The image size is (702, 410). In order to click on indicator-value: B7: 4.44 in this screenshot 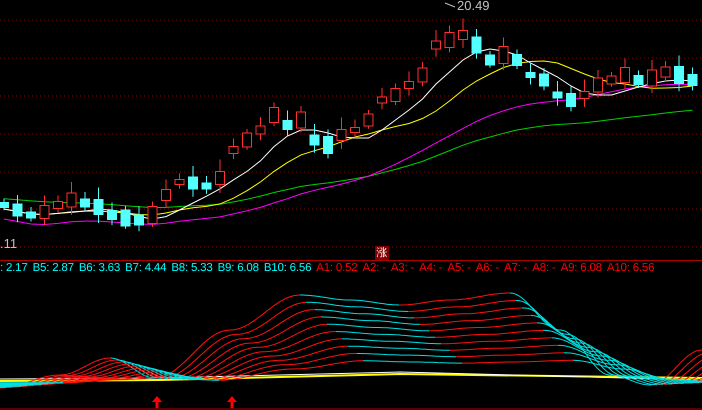, I will do `click(145, 268)`.